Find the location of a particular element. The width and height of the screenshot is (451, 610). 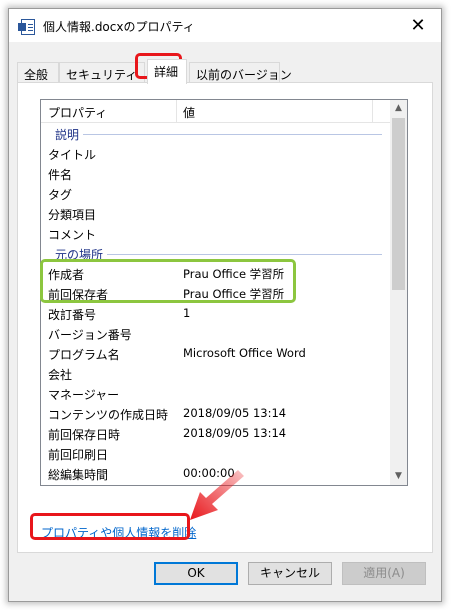

group-header: 元の場所 is located at coordinates (215, 253).